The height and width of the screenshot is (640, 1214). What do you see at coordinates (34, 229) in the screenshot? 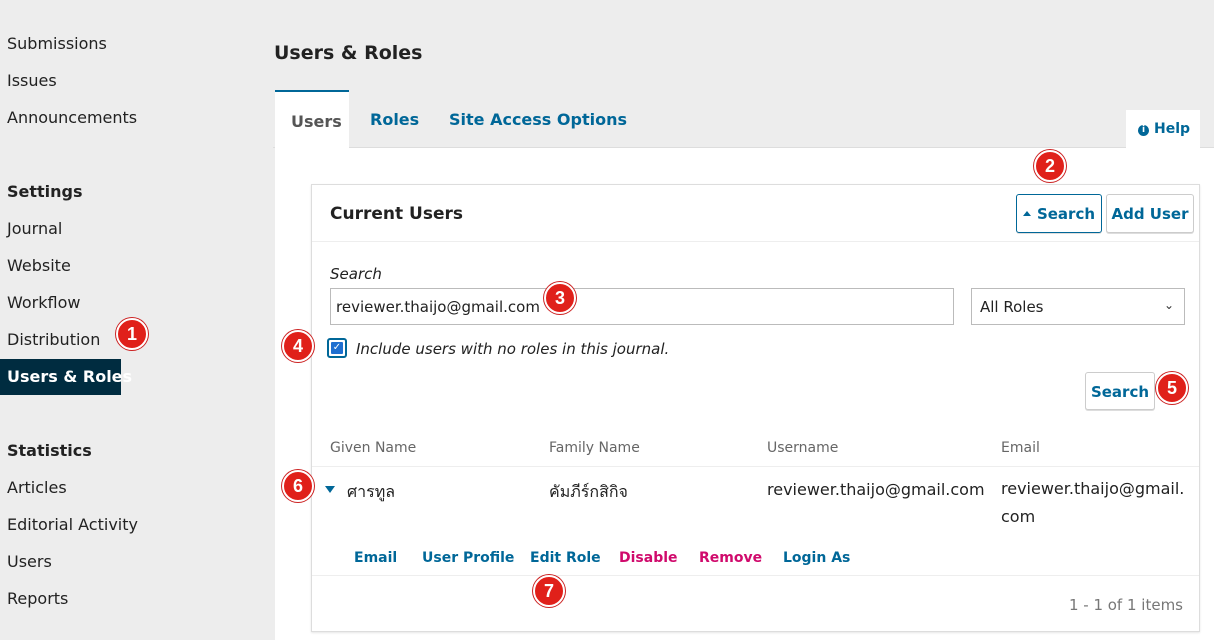
I see `sidebar-item-journal: Journal` at bounding box center [34, 229].